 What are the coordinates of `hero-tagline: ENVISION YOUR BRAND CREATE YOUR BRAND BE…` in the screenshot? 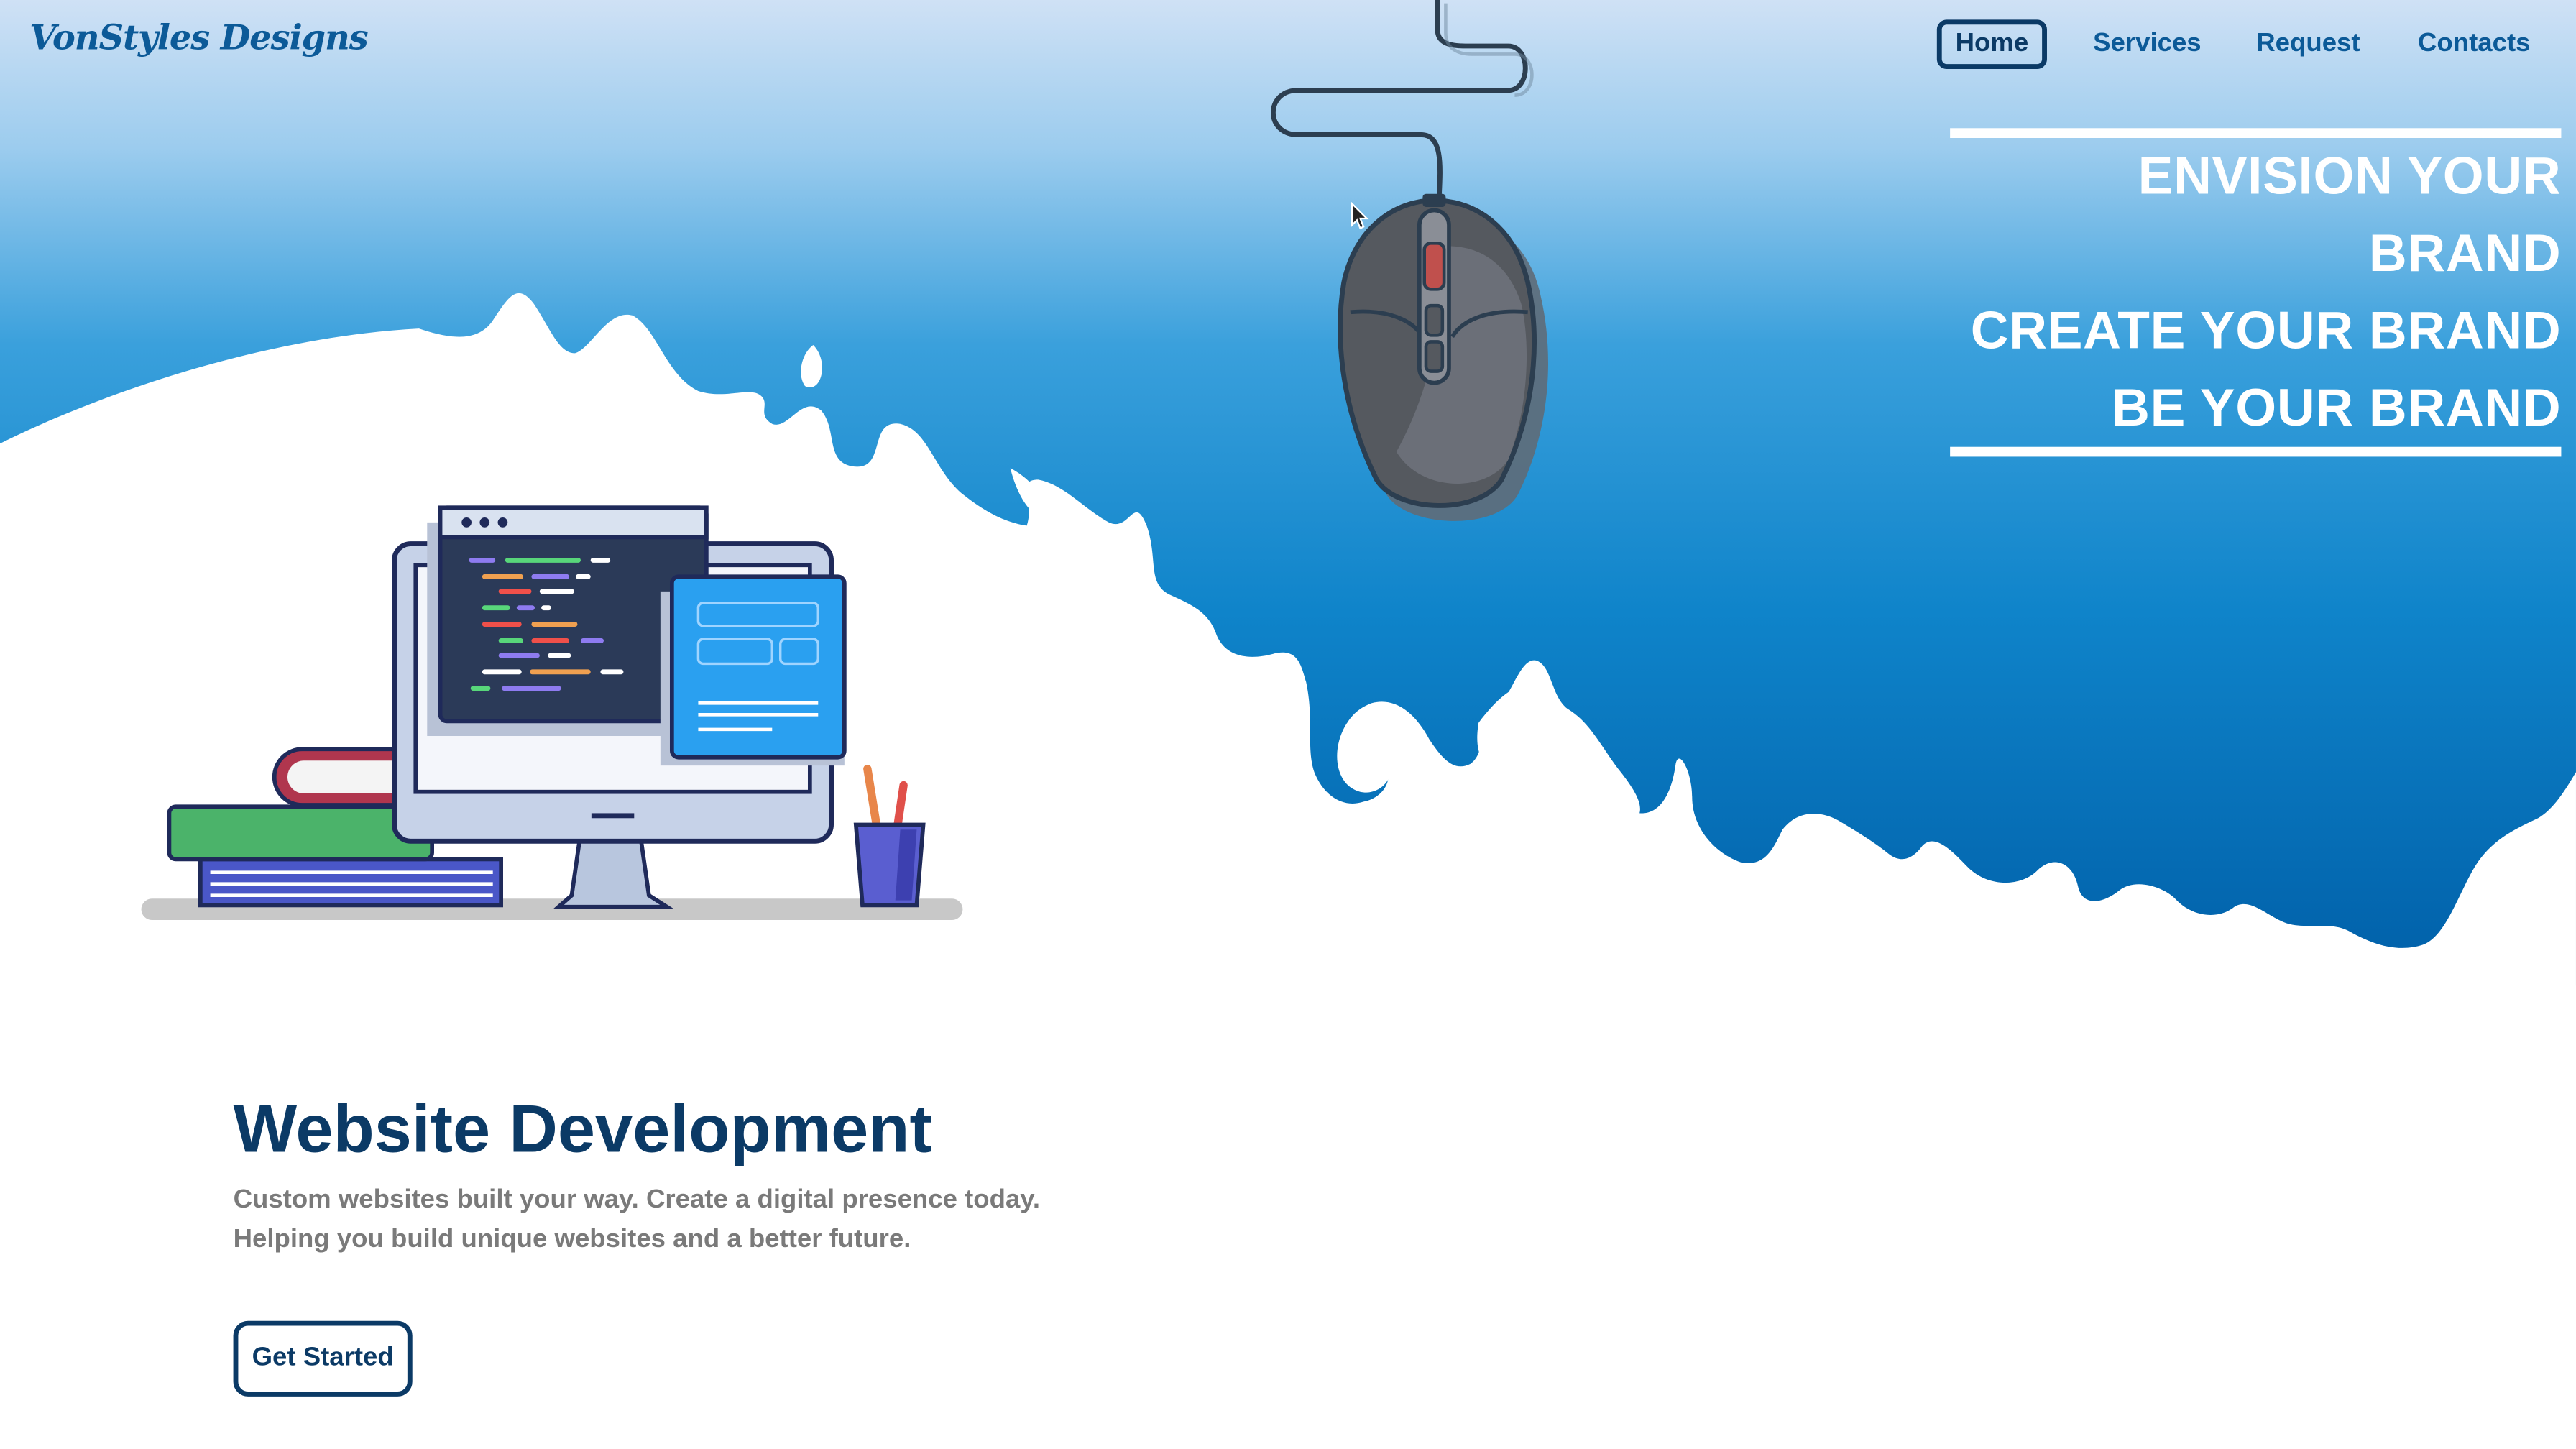 It's located at (2256, 292).